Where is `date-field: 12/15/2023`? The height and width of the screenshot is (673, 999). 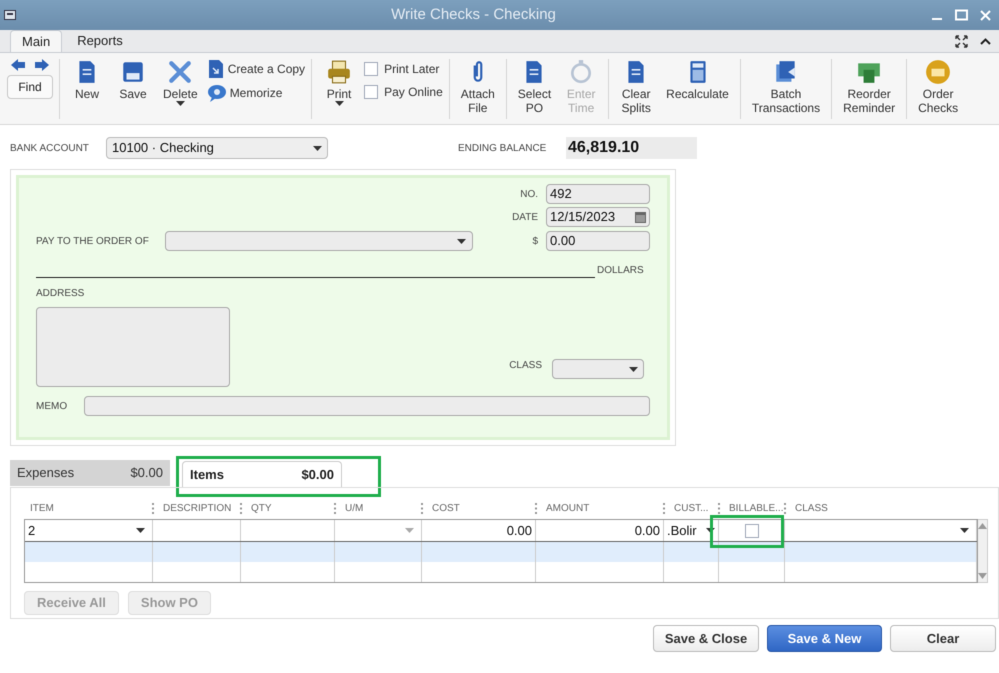
date-field: 12/15/2023 is located at coordinates (598, 217).